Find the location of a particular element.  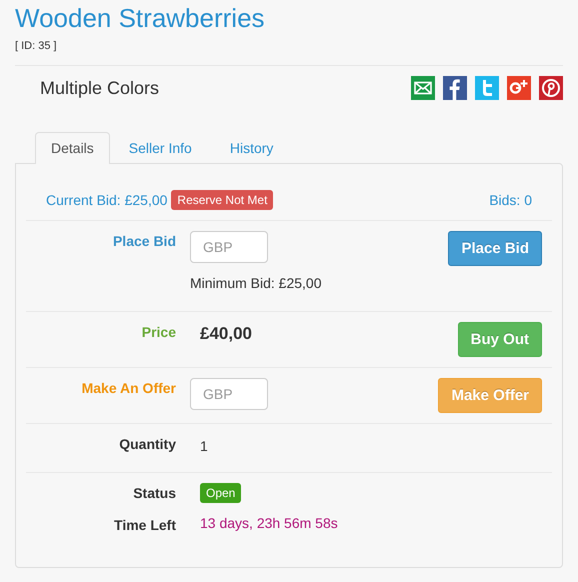

action-button: Make Offer is located at coordinates (490, 395).